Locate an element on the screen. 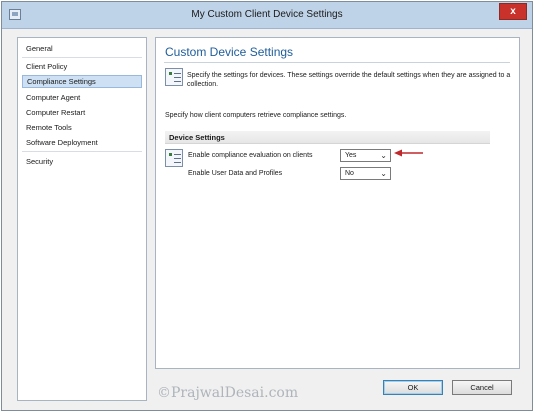  ok-button: OK is located at coordinates (413, 387).